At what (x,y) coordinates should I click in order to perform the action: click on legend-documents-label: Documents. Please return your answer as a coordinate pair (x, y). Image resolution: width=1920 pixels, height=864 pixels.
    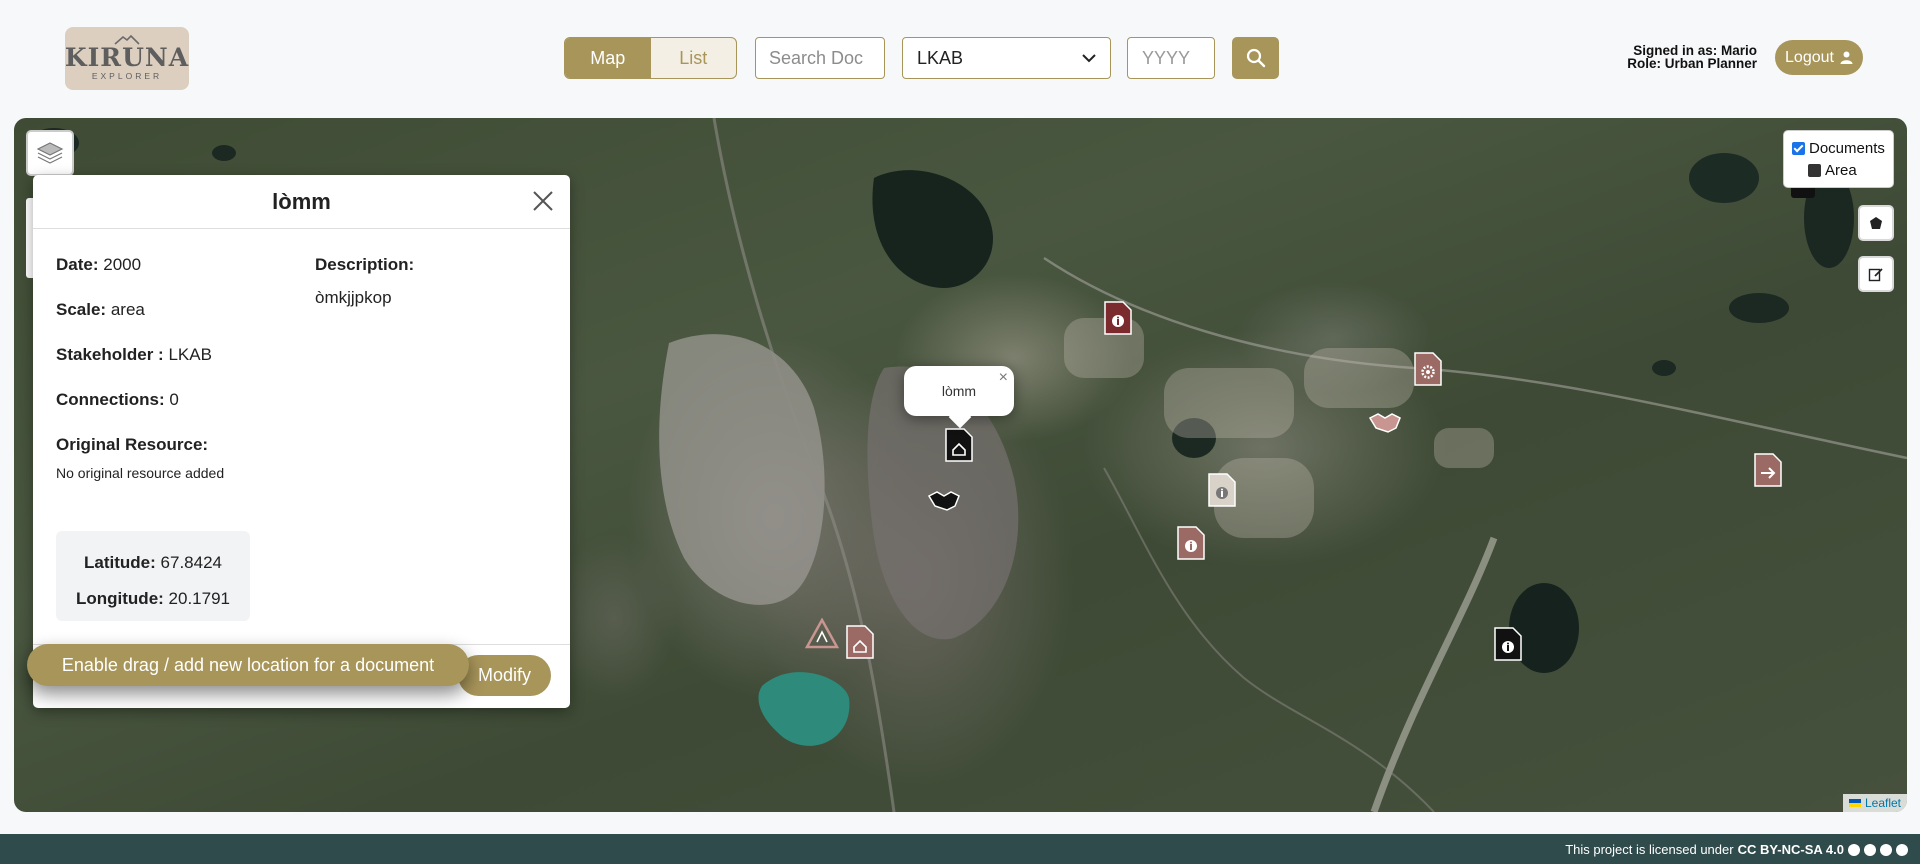
    Looking at the image, I should click on (1847, 148).